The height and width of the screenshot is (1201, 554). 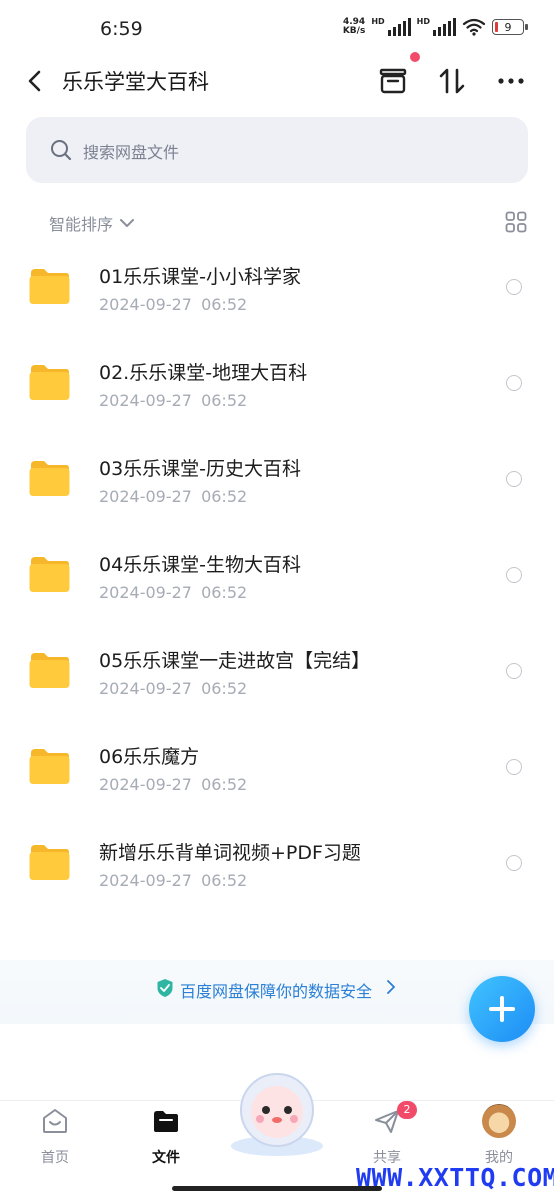 I want to click on sort-label: 智能排序, so click(x=81, y=224).